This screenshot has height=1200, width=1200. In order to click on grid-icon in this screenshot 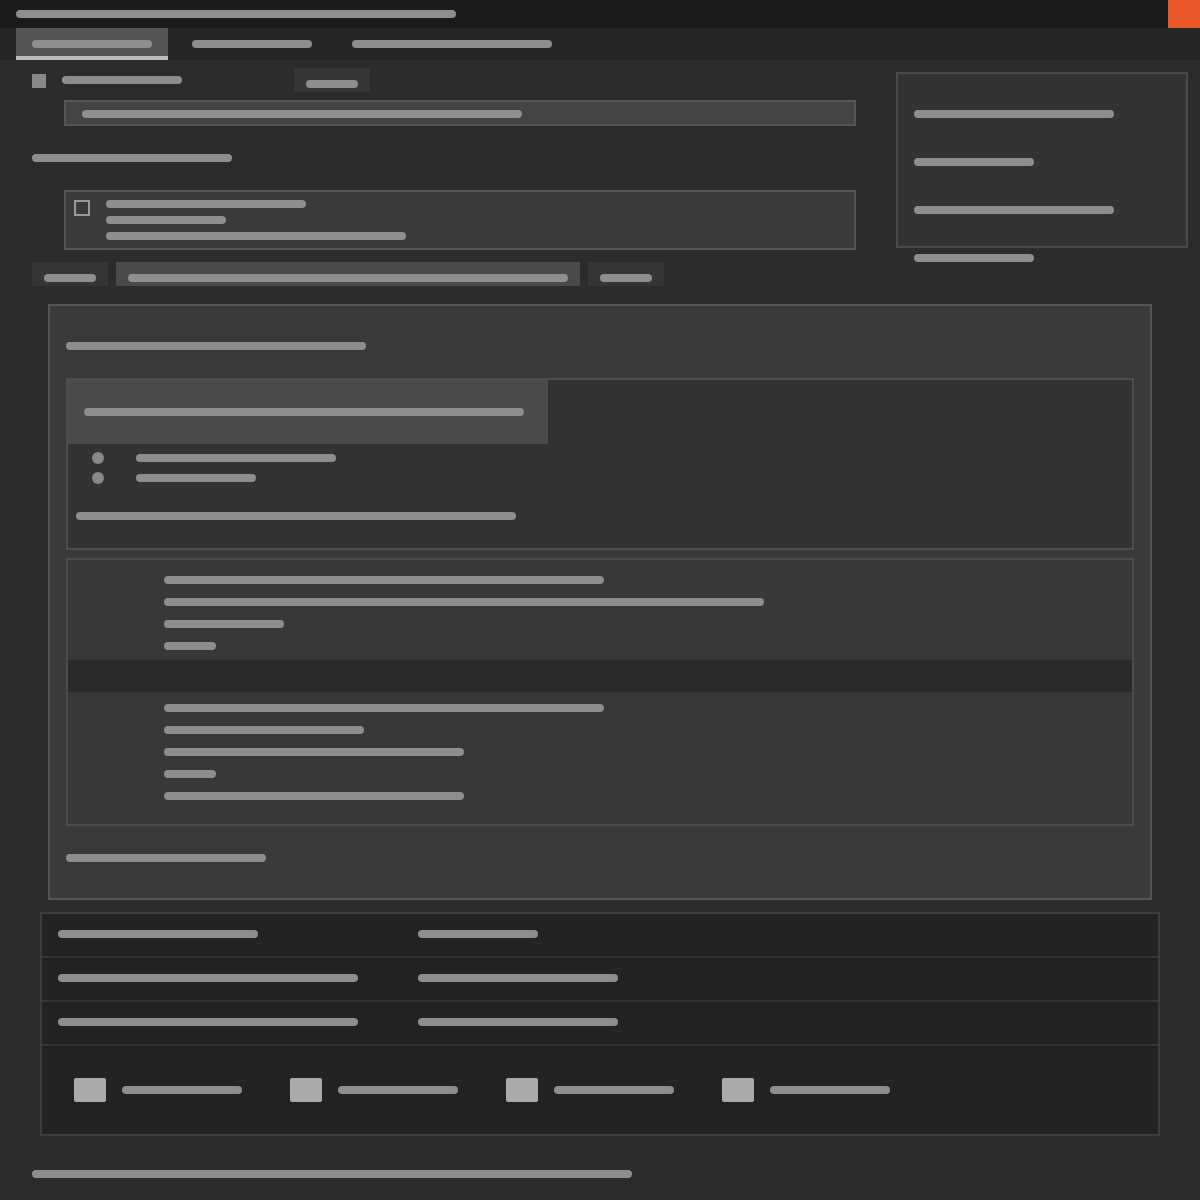, I will do `click(39, 80)`.